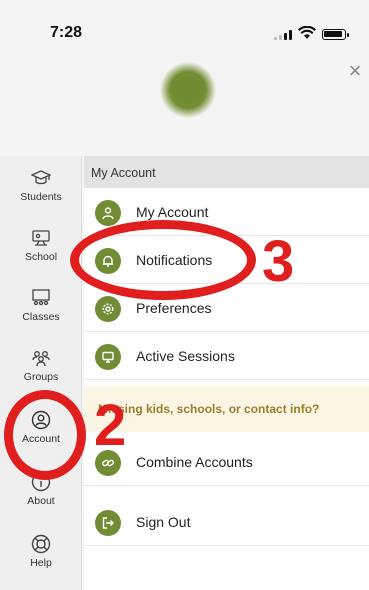 This screenshot has height=590, width=369. Describe the element at coordinates (108, 213) in the screenshot. I see `user-icon` at that location.